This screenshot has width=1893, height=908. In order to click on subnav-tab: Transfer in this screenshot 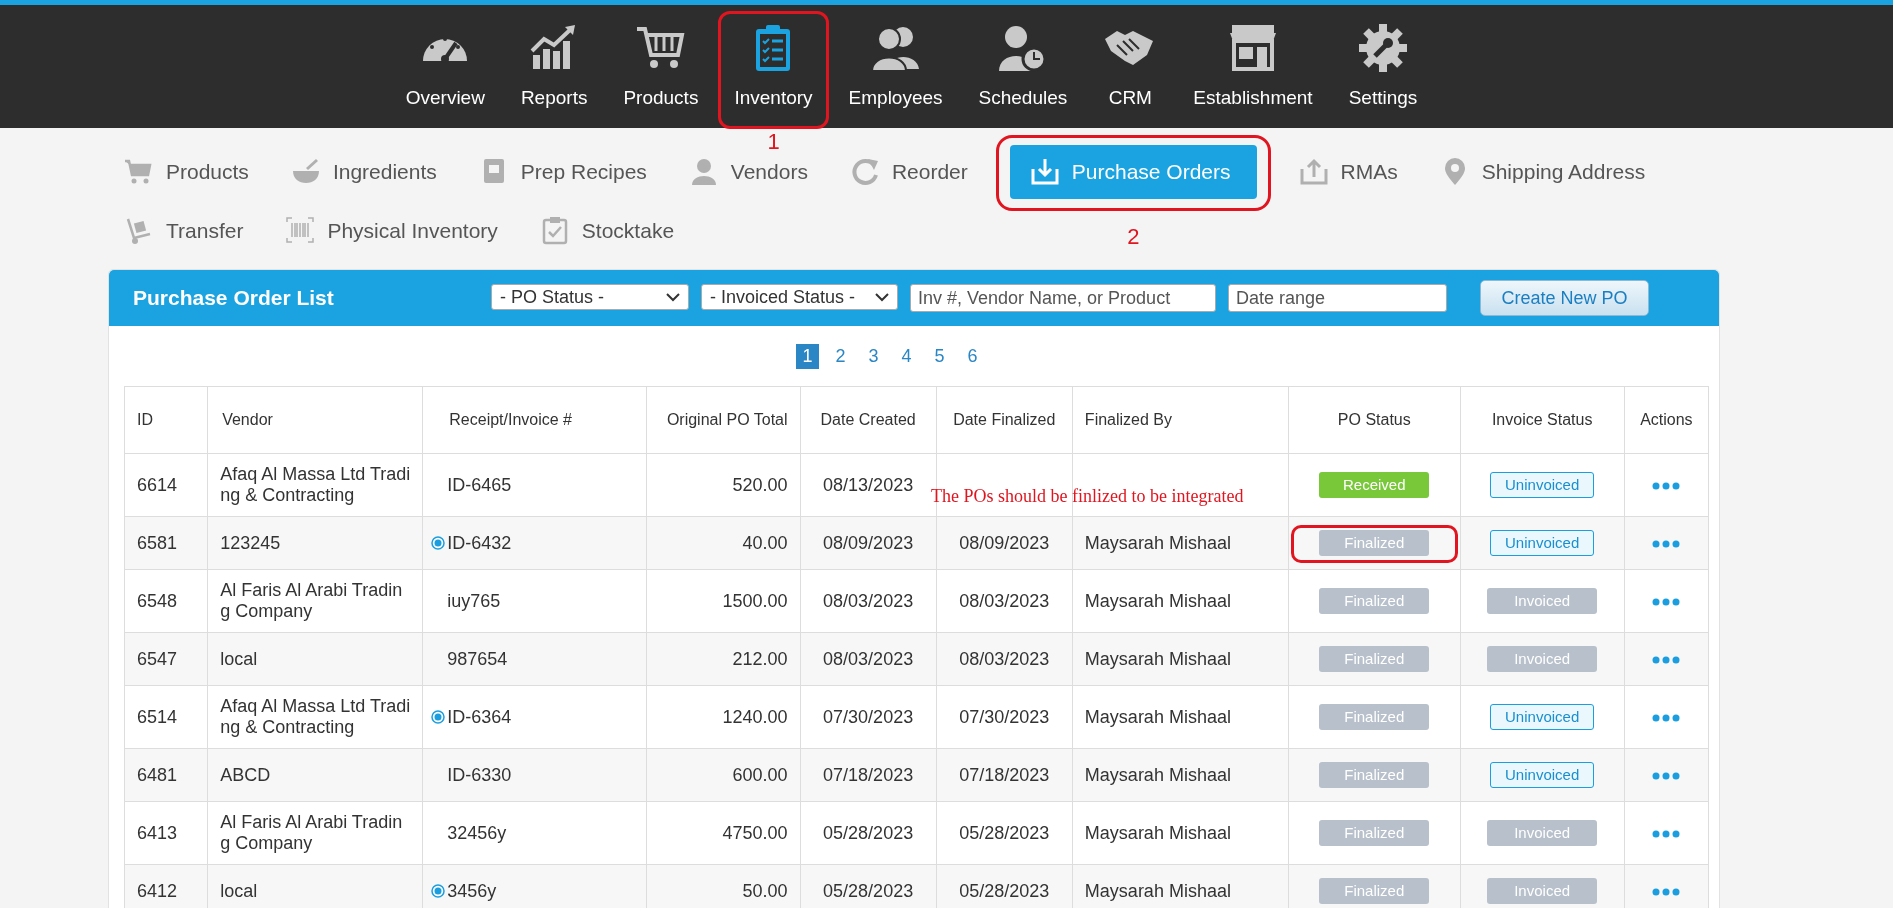, I will do `click(184, 231)`.